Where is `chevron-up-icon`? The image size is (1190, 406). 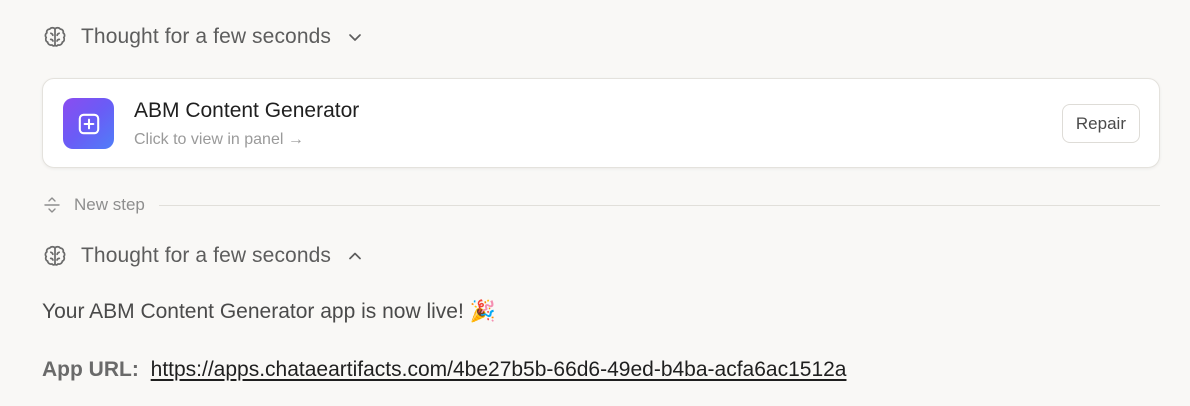 chevron-up-icon is located at coordinates (355, 256).